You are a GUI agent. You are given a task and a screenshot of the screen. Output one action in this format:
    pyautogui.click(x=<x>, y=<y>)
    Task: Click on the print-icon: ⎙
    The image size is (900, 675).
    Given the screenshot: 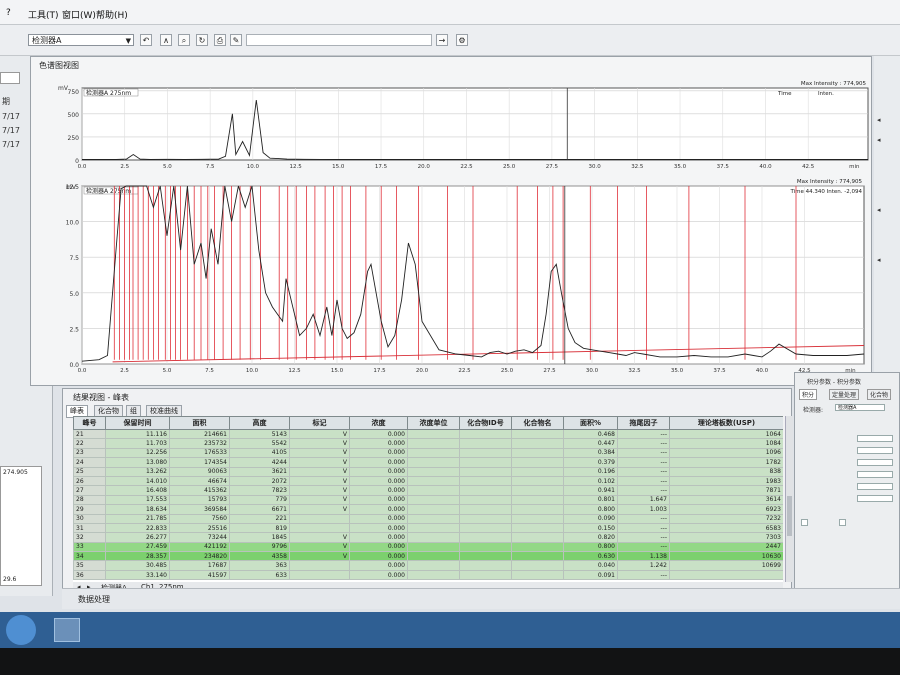 What is the action you would take?
    pyautogui.click(x=220, y=40)
    